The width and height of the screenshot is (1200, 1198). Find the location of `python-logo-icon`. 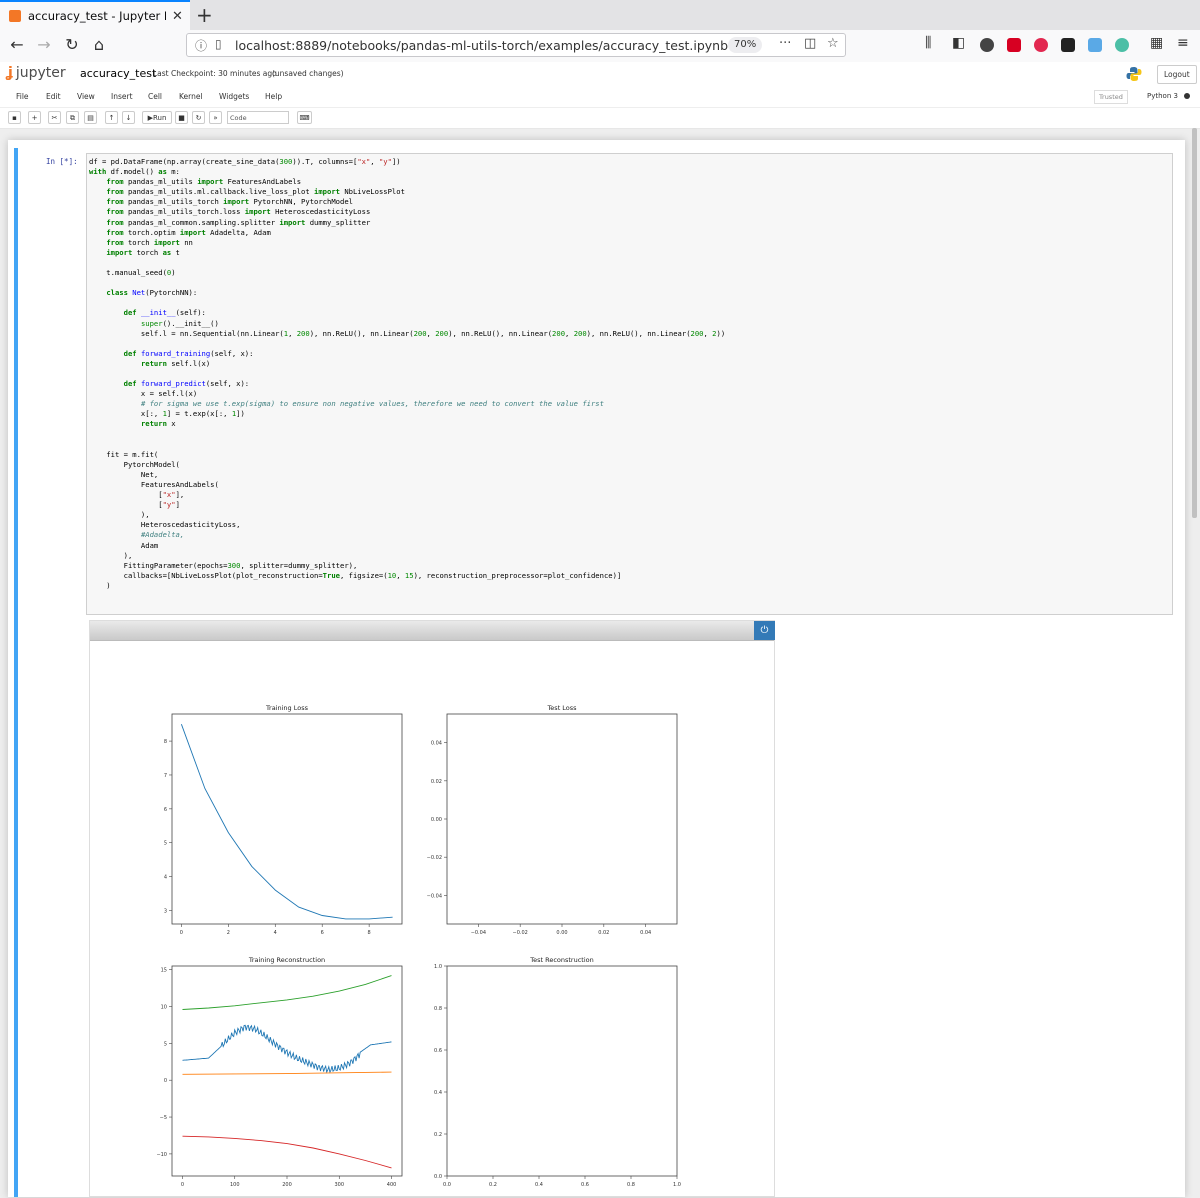

python-logo-icon is located at coordinates (1134, 74).